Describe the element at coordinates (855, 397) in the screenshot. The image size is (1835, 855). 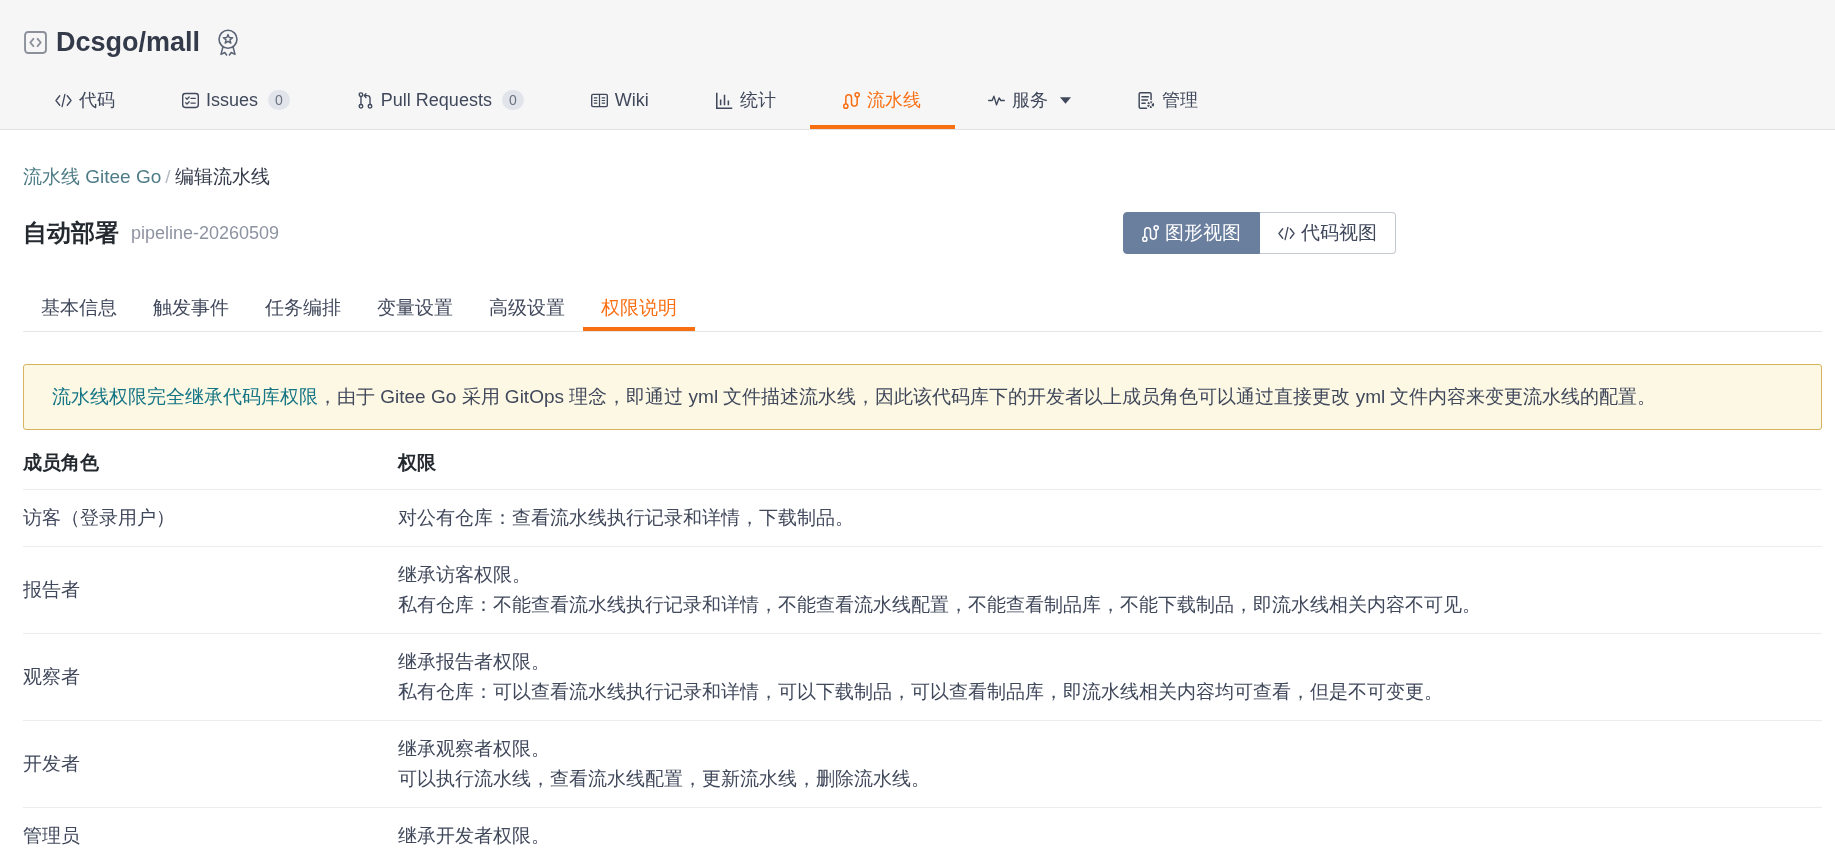
I see `notice-text: 流水线权限完全继承代码库权限，由于 Gitee Go 采用 GitOps 理念，即通过 yml 文件描述流水线，因此该代码库下的开发者以上成员角色可以通过直接更改 yml 文件内容来变更流水线的配置。` at that location.